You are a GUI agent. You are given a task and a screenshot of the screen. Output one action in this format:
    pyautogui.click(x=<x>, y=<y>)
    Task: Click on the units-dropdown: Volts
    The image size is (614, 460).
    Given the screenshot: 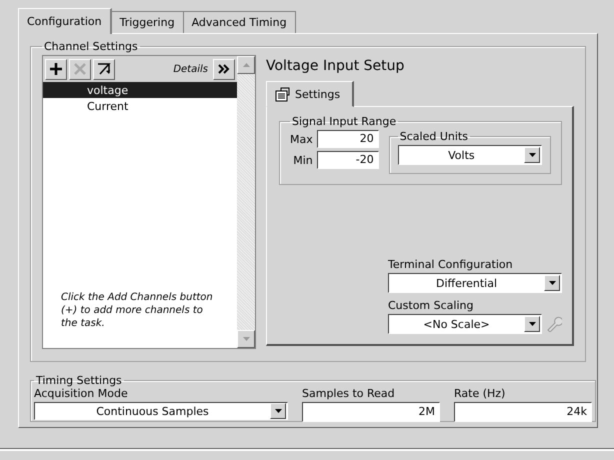 What is the action you would take?
    pyautogui.click(x=470, y=155)
    